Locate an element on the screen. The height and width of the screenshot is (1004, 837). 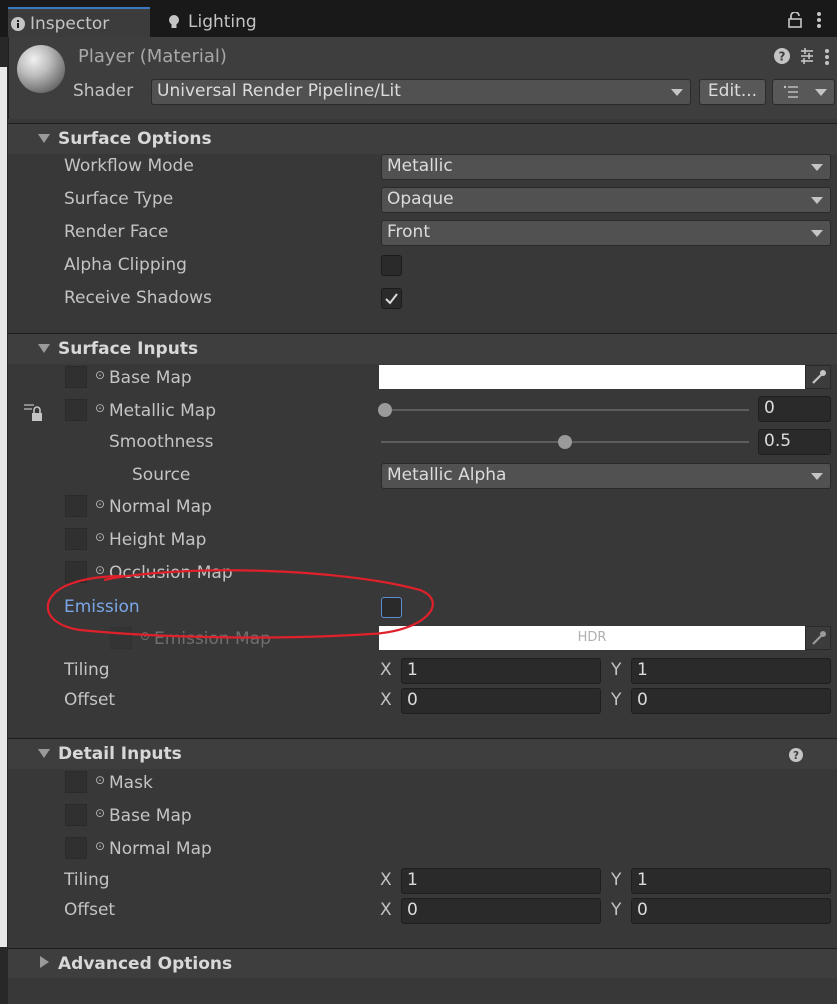
annotation-circle is located at coordinates (240, 604).